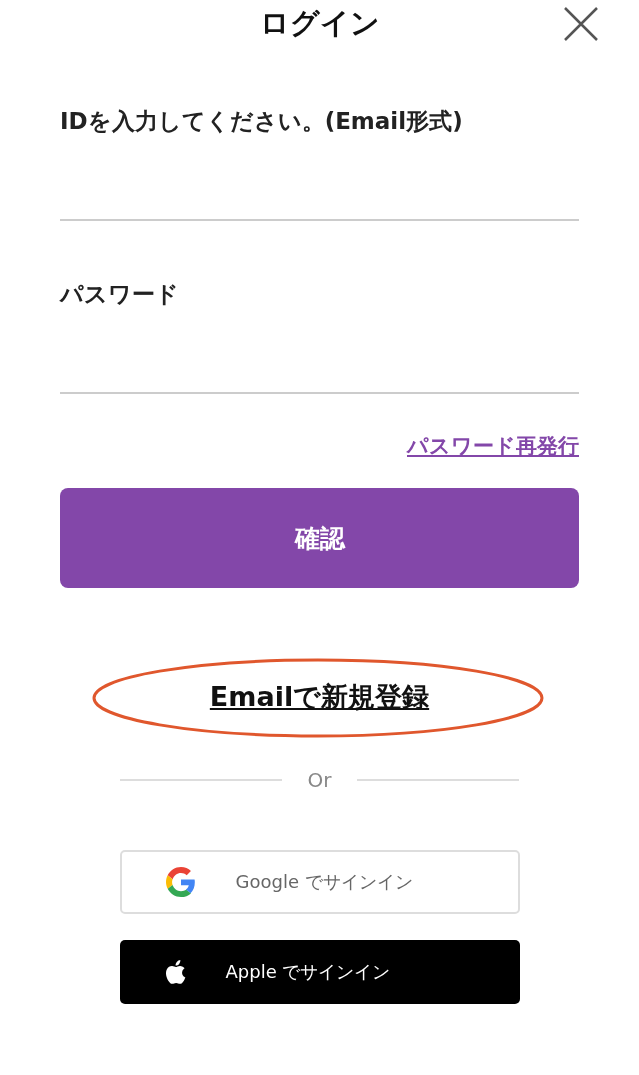 Image resolution: width=639 pixels, height=1075 pixels. Describe the element at coordinates (581, 24) in the screenshot. I see `close-icon` at that location.